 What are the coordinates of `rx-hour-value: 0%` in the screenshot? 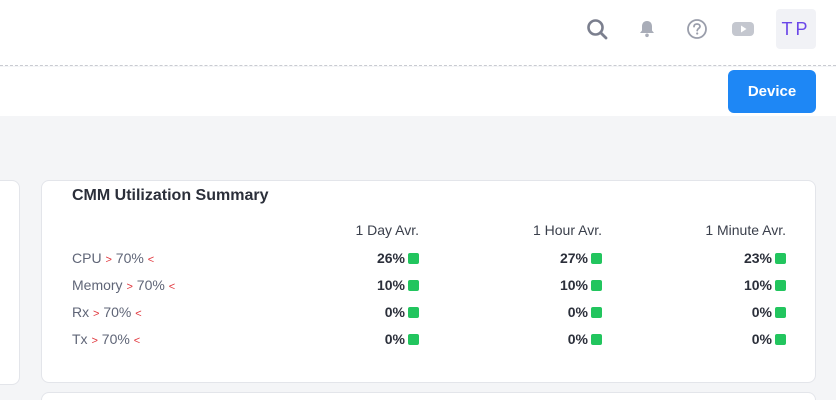 It's located at (577, 312).